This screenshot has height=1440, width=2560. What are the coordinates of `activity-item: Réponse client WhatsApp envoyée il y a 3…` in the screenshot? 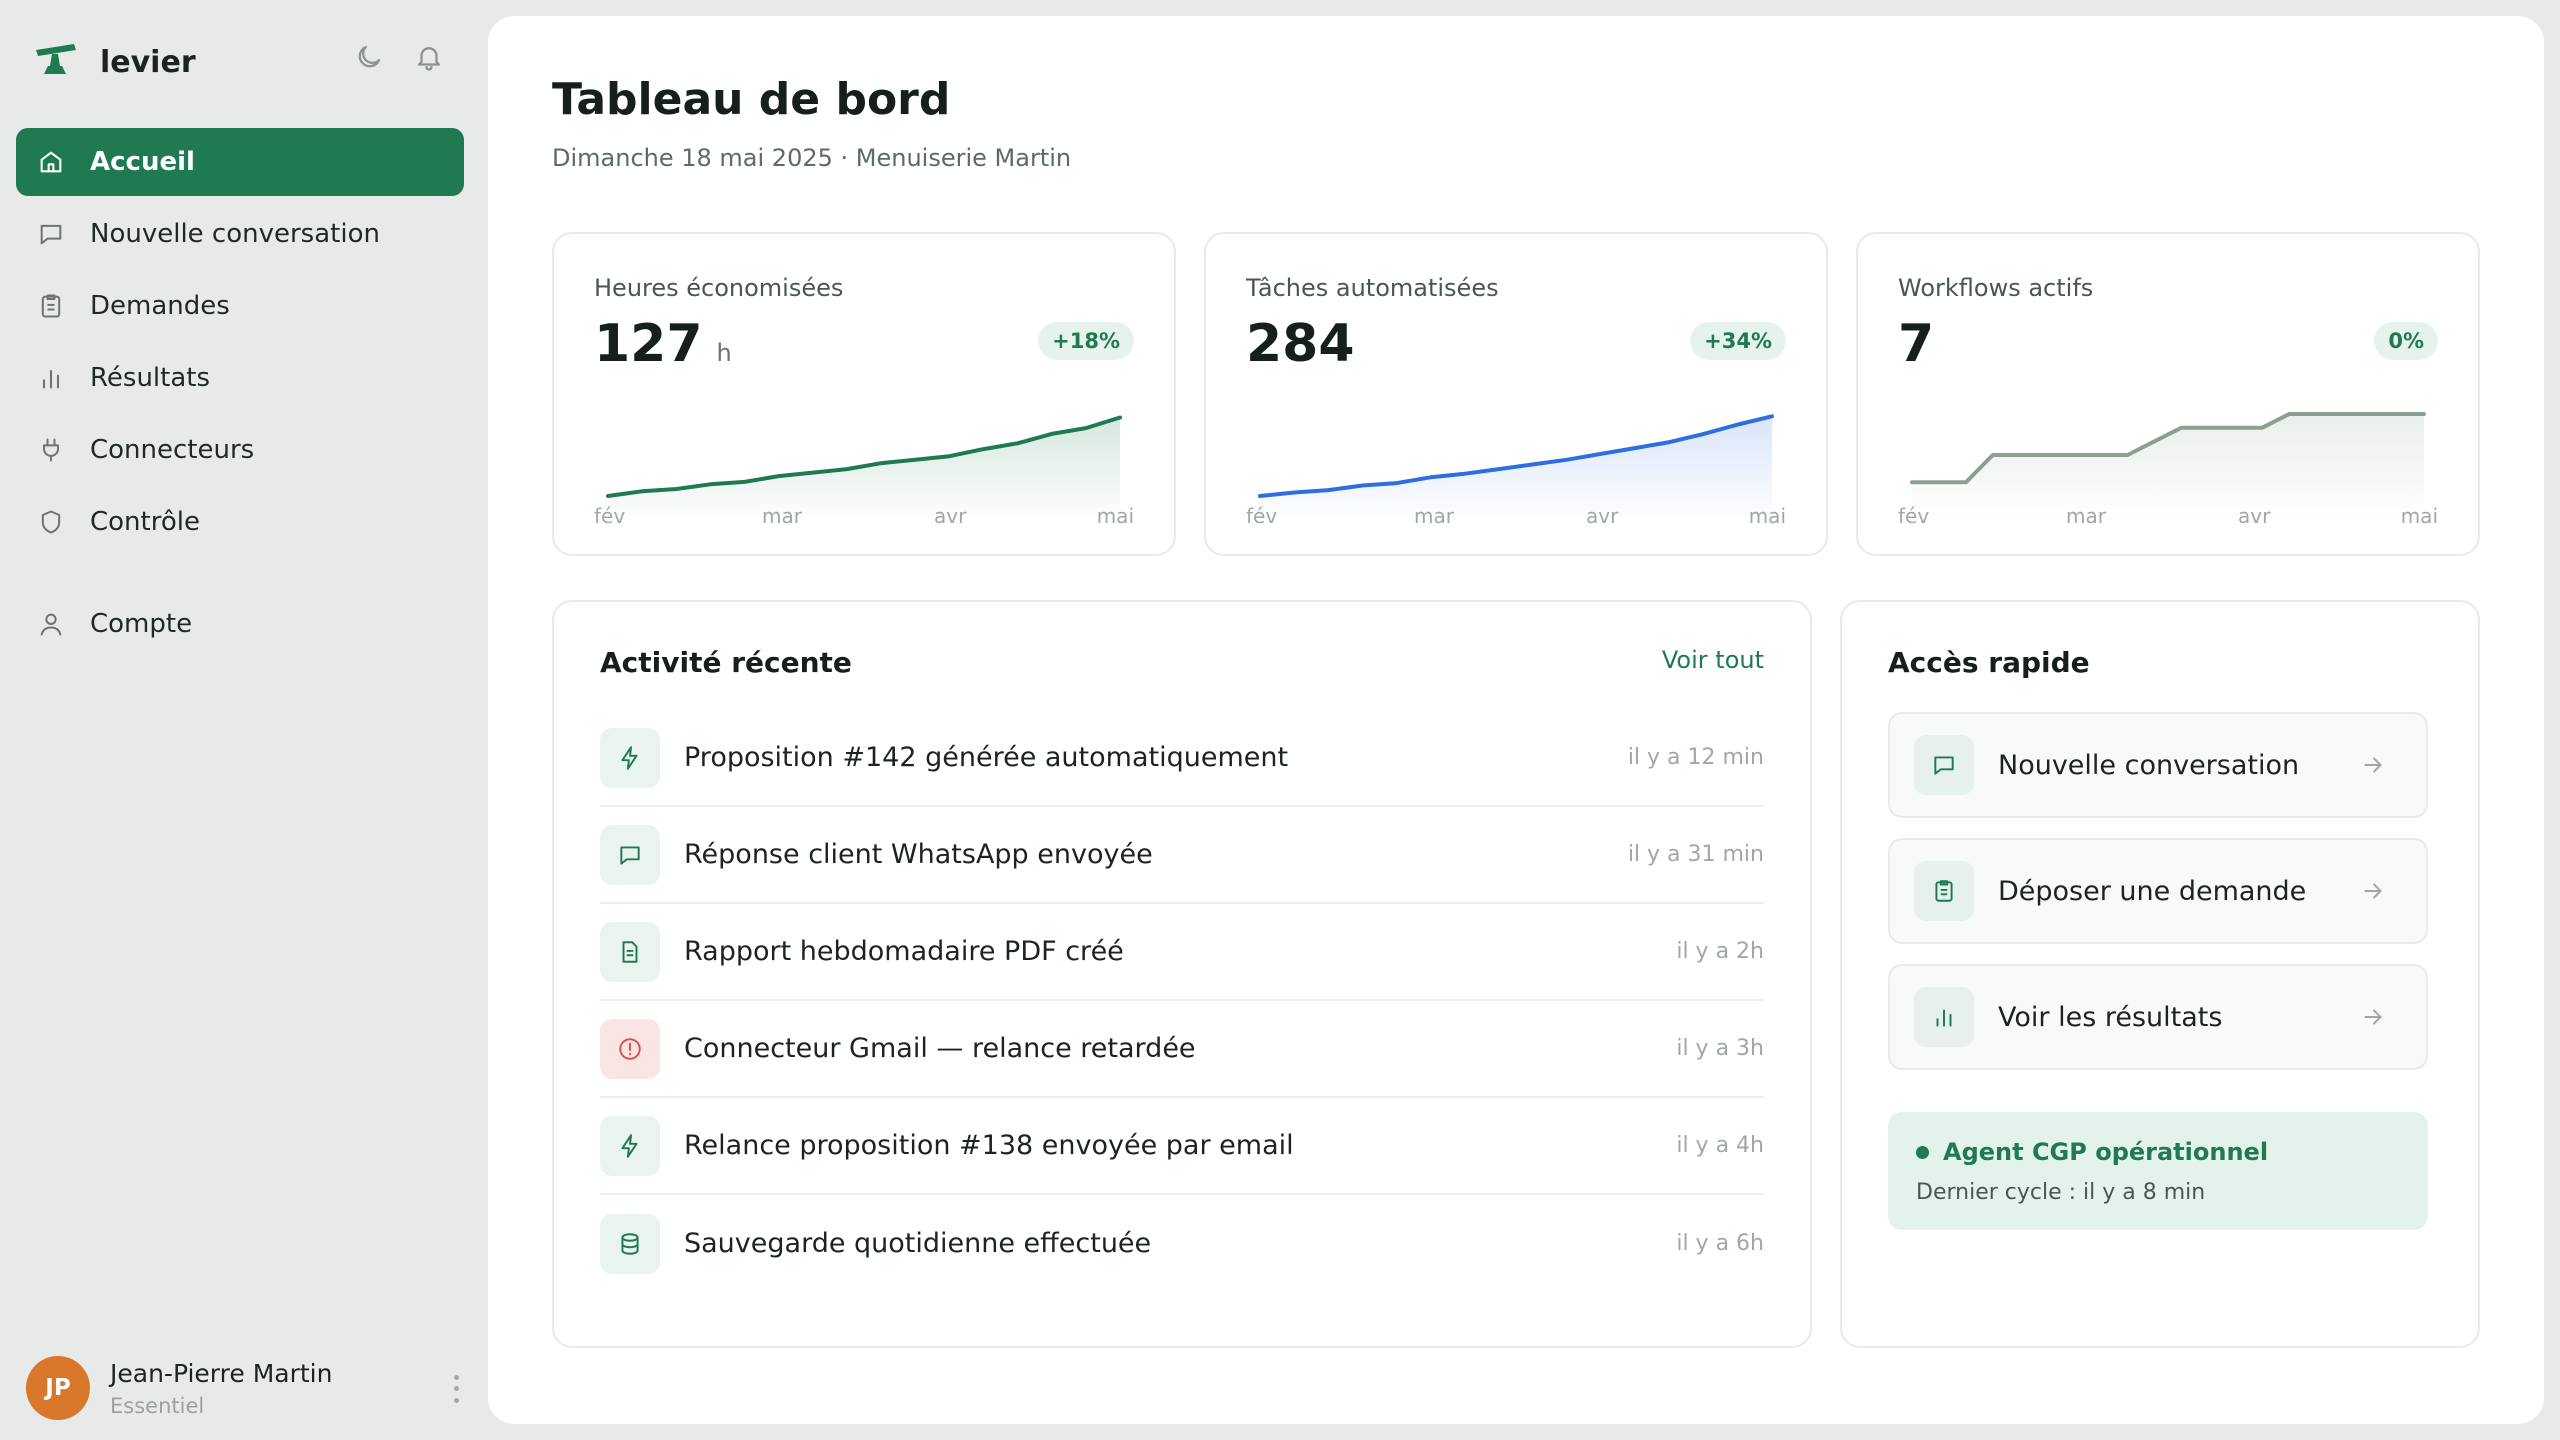 It's located at (1182, 855).